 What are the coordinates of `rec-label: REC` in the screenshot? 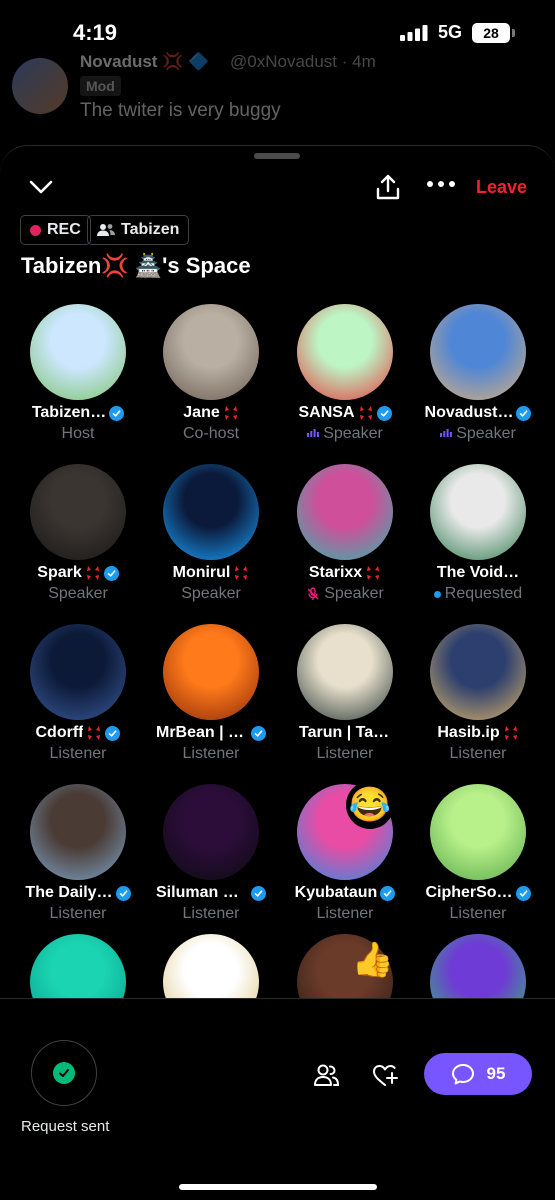 It's located at (64, 229).